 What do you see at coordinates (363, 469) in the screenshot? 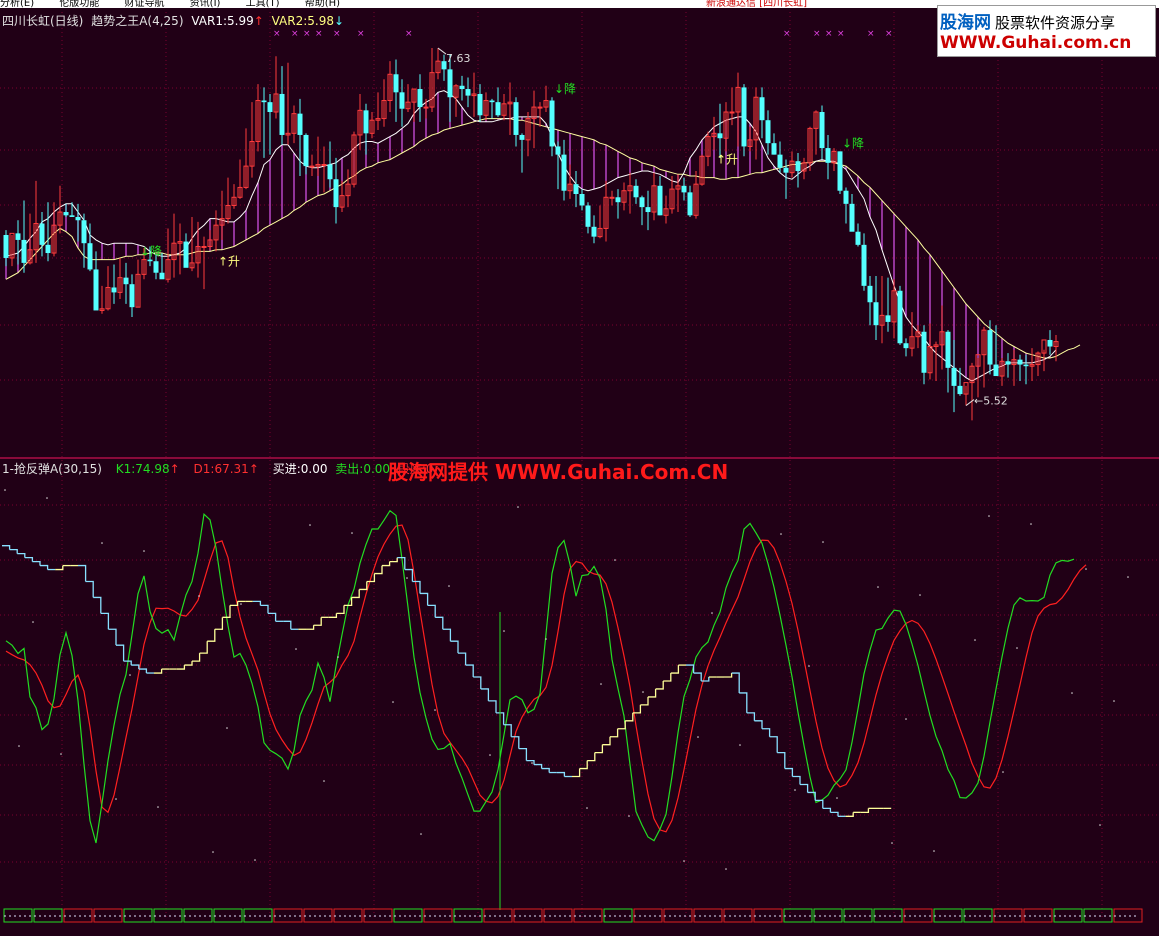
I see `sell-value: 卖出:0.00` at bounding box center [363, 469].